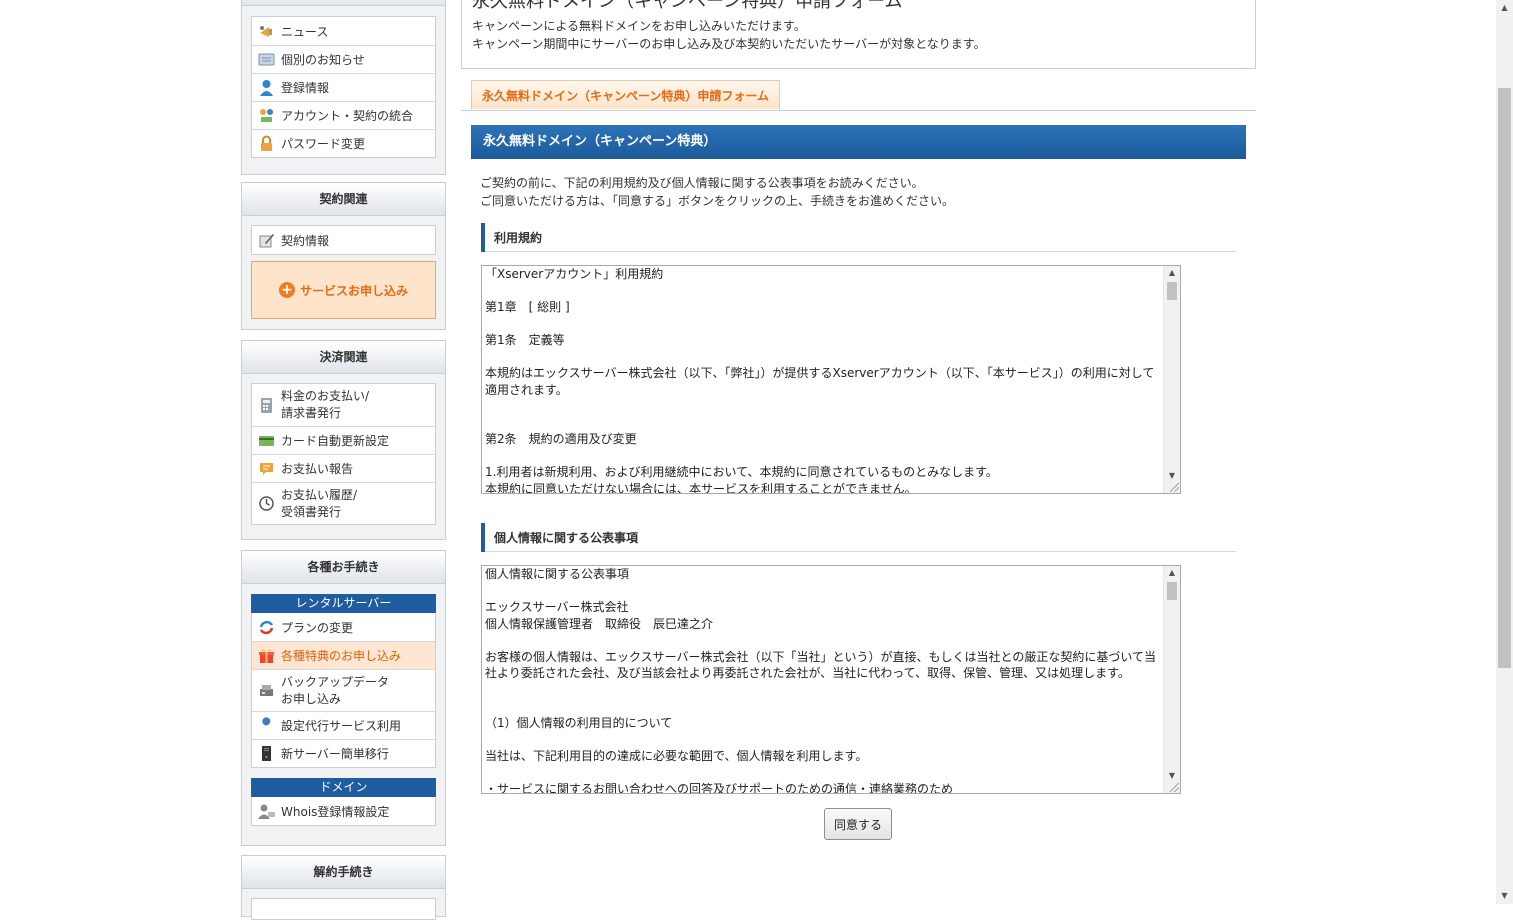 This screenshot has width=1513, height=920. What do you see at coordinates (266, 143) in the screenshot?
I see `lock-icon` at bounding box center [266, 143].